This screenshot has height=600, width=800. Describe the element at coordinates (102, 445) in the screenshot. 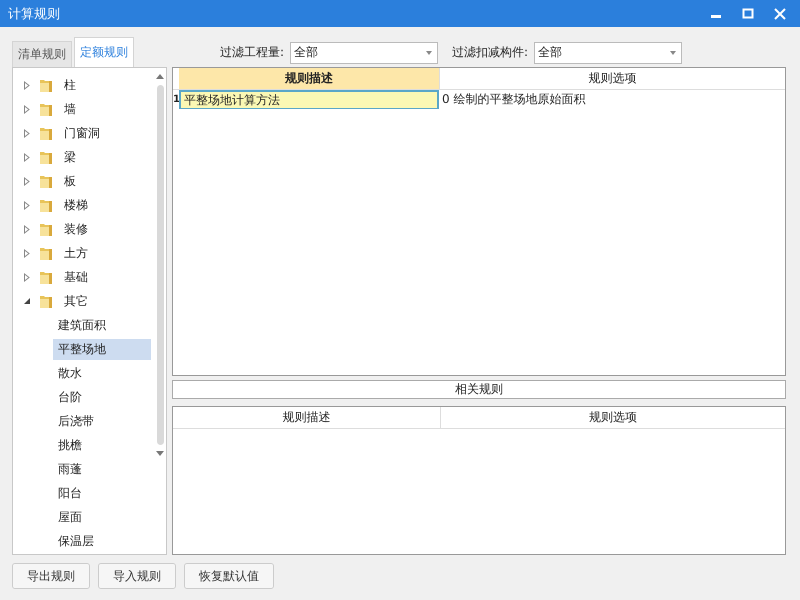

I see `tree-item: 挑檐` at that location.